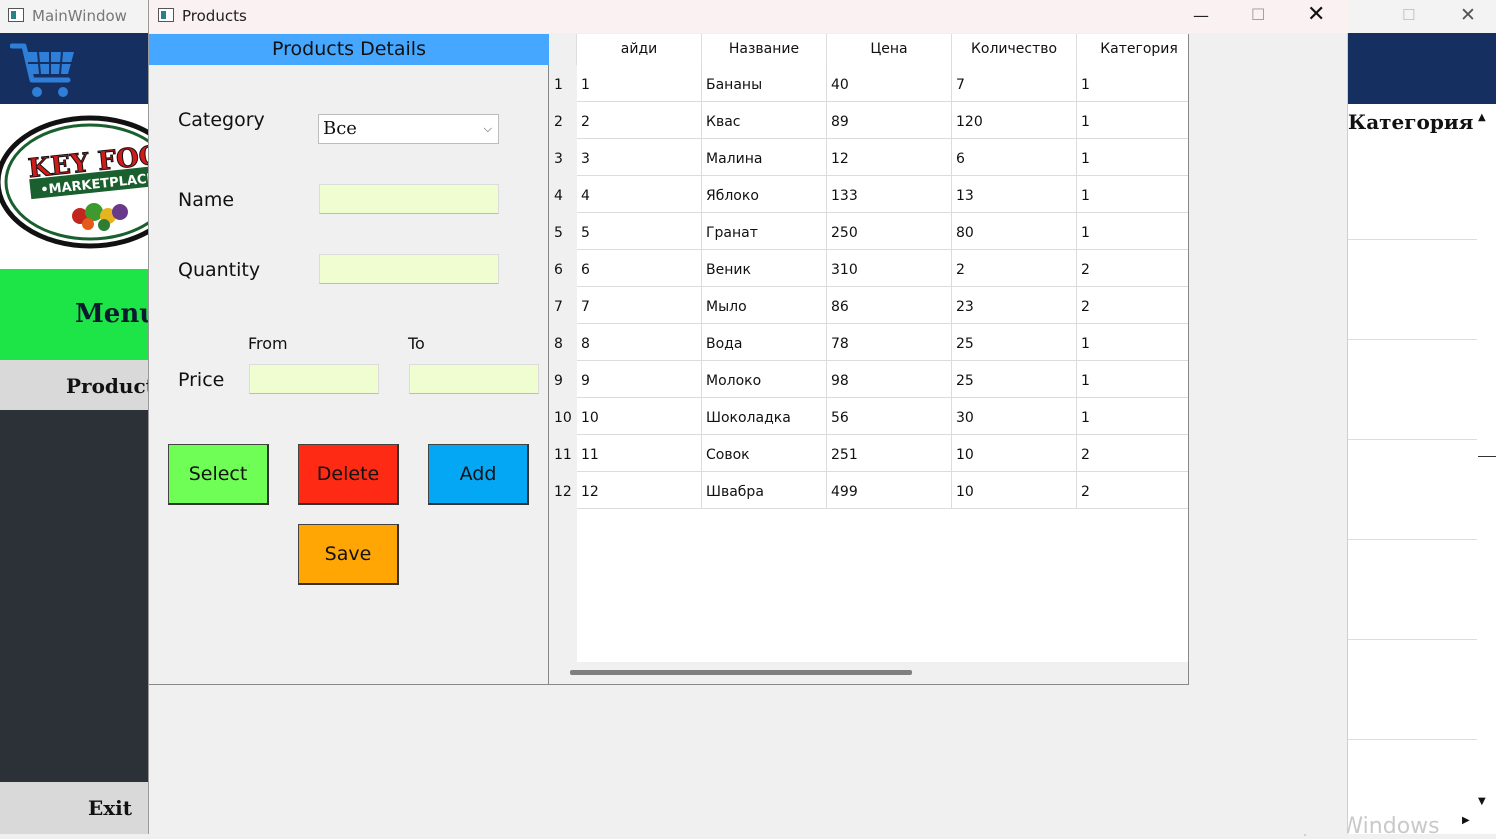 This screenshot has width=1496, height=839. What do you see at coordinates (563, 305) in the screenshot?
I see `row-number: 7` at bounding box center [563, 305].